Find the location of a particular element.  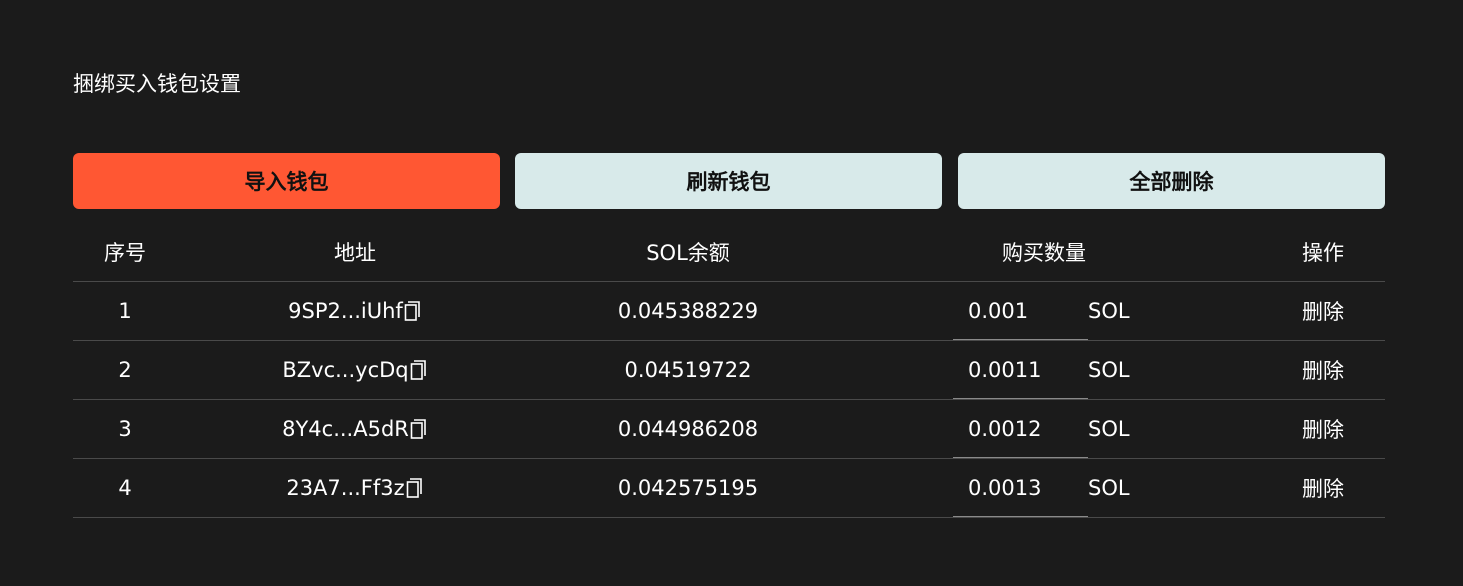

row-address-cell: 8Y4c...A5dR is located at coordinates (355, 429).